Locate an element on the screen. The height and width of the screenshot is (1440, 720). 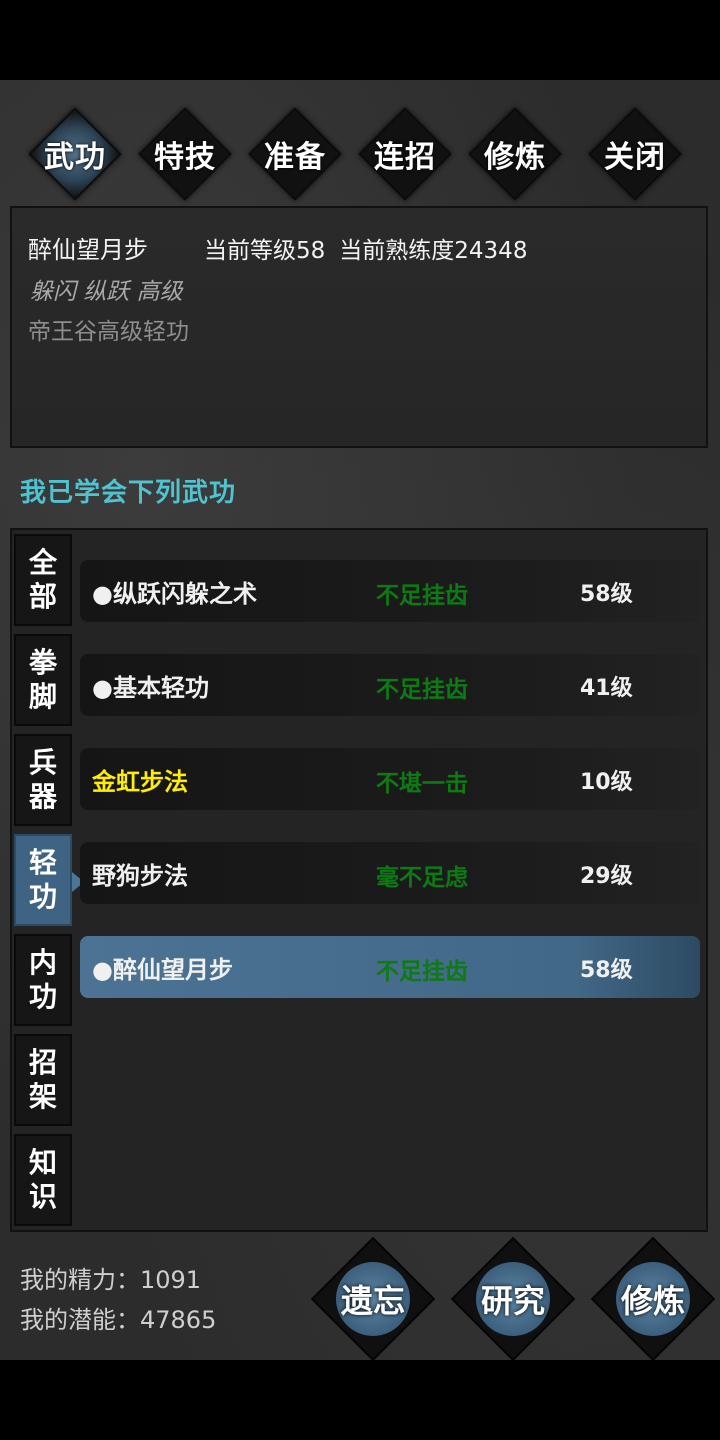
skill-name: ●纵跃闪躲之术 is located at coordinates (174, 593).